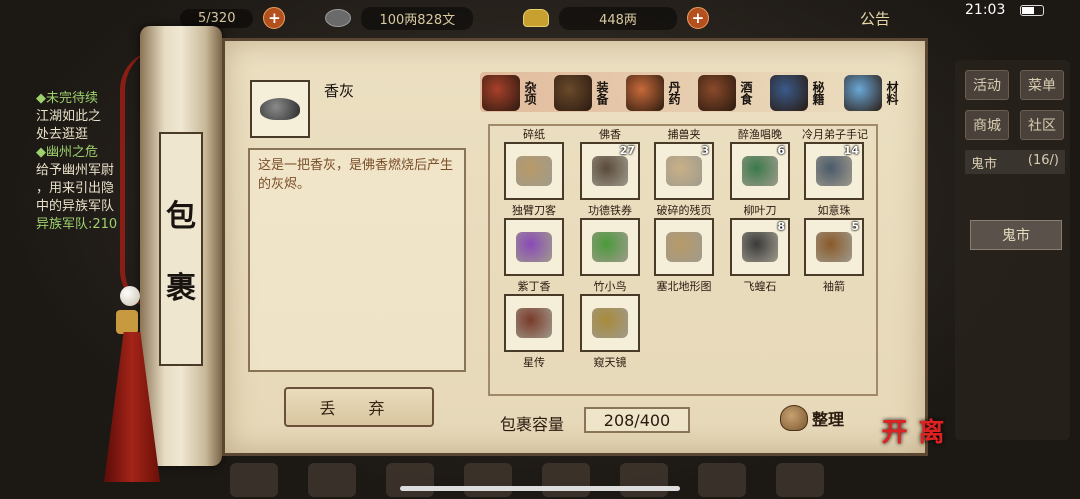 The width and height of the screenshot is (1080, 499). Describe the element at coordinates (834, 210) in the screenshot. I see `item-name: 如意珠` at that location.